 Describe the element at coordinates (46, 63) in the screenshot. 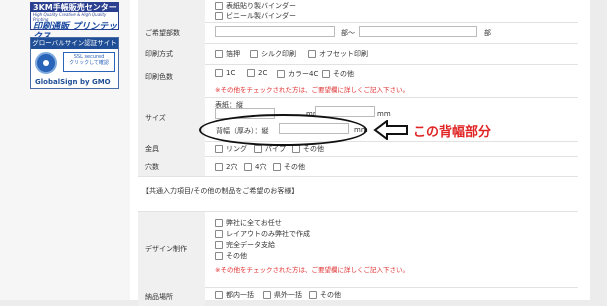

I see `globalsign-seal-icon` at that location.